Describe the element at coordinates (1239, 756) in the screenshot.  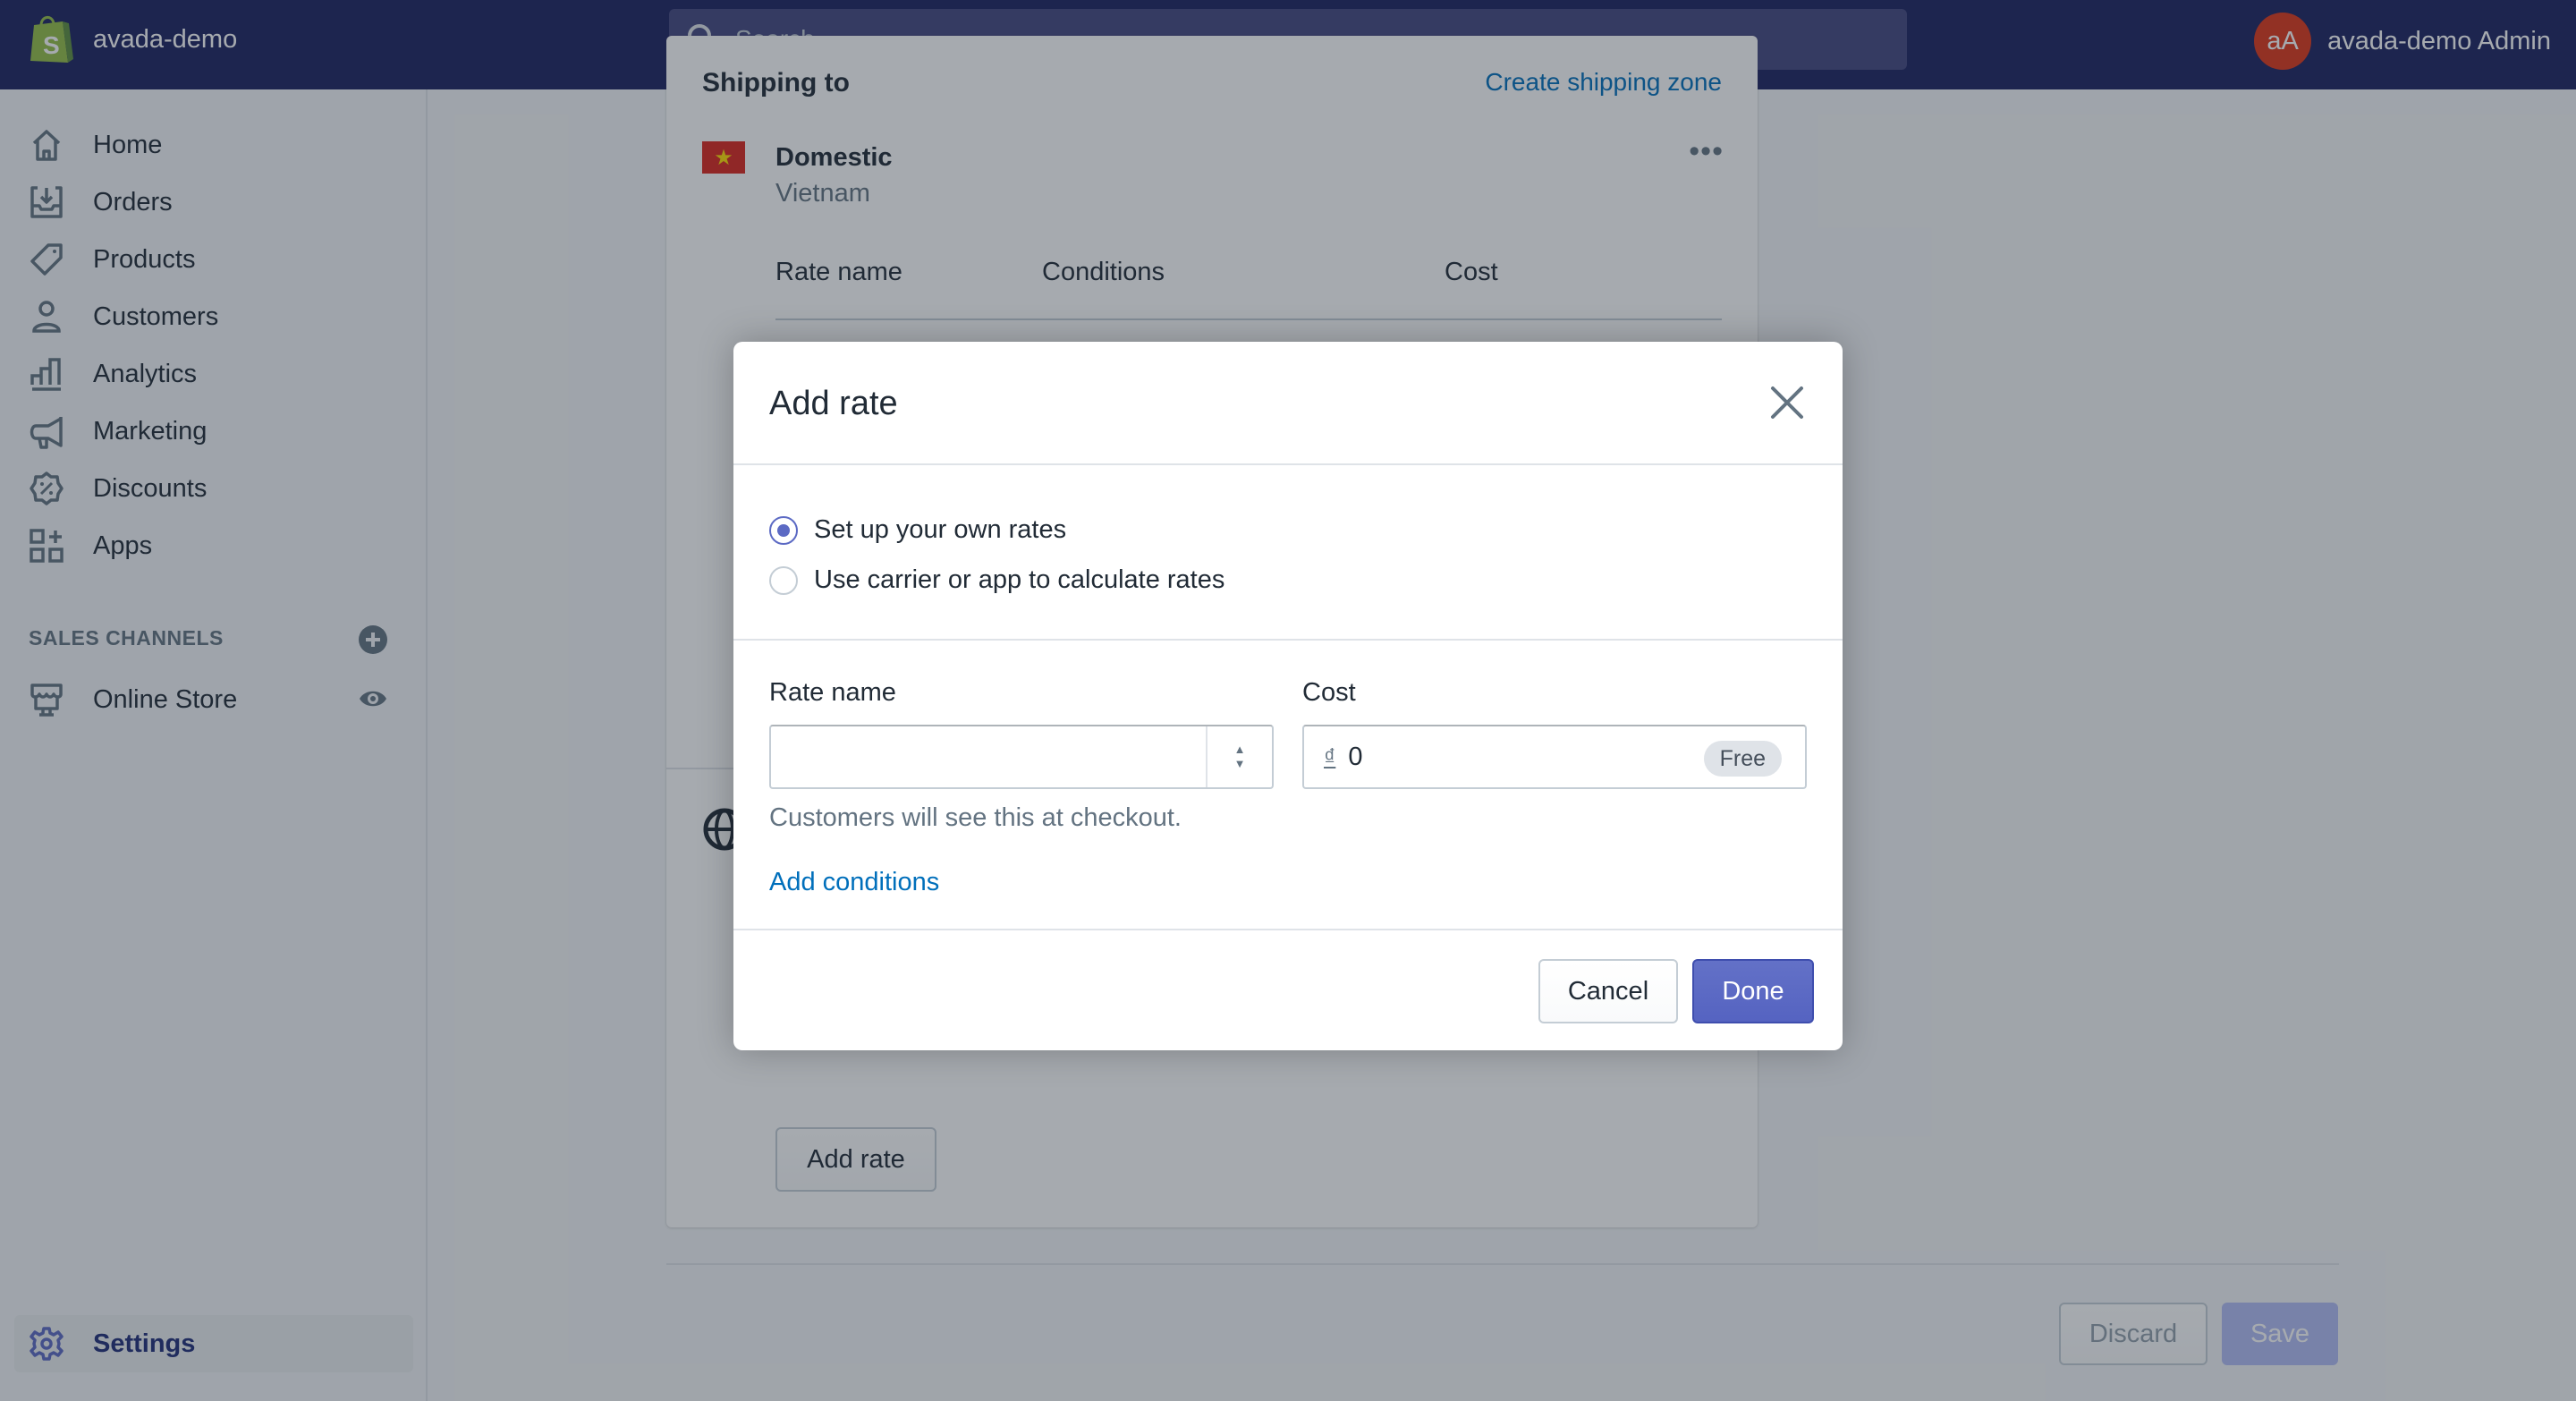
I see `rate-name-select-icon: ▲ ▼` at that location.